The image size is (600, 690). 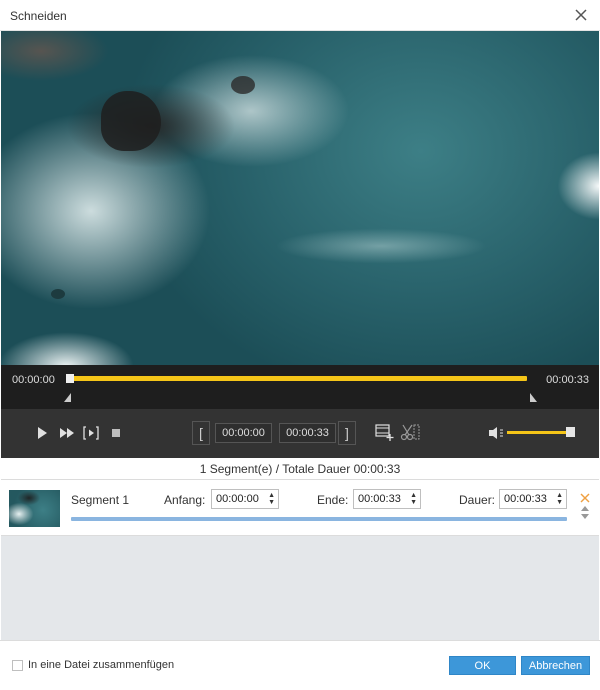 I want to click on segment-start-label: Anfang:, so click(x=185, y=500).